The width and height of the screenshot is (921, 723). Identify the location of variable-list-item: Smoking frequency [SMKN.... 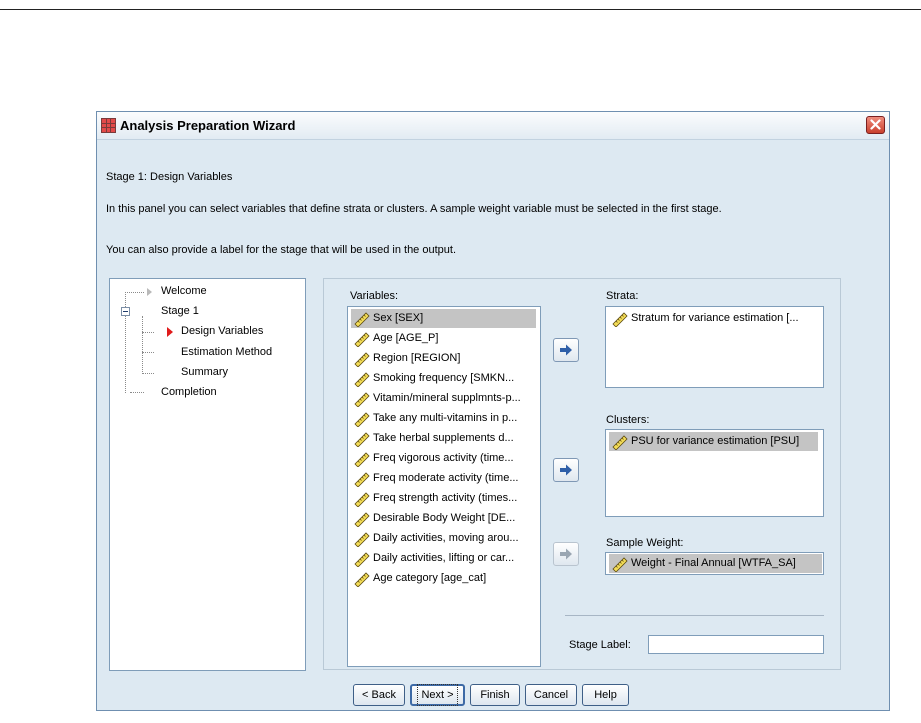
(443, 378).